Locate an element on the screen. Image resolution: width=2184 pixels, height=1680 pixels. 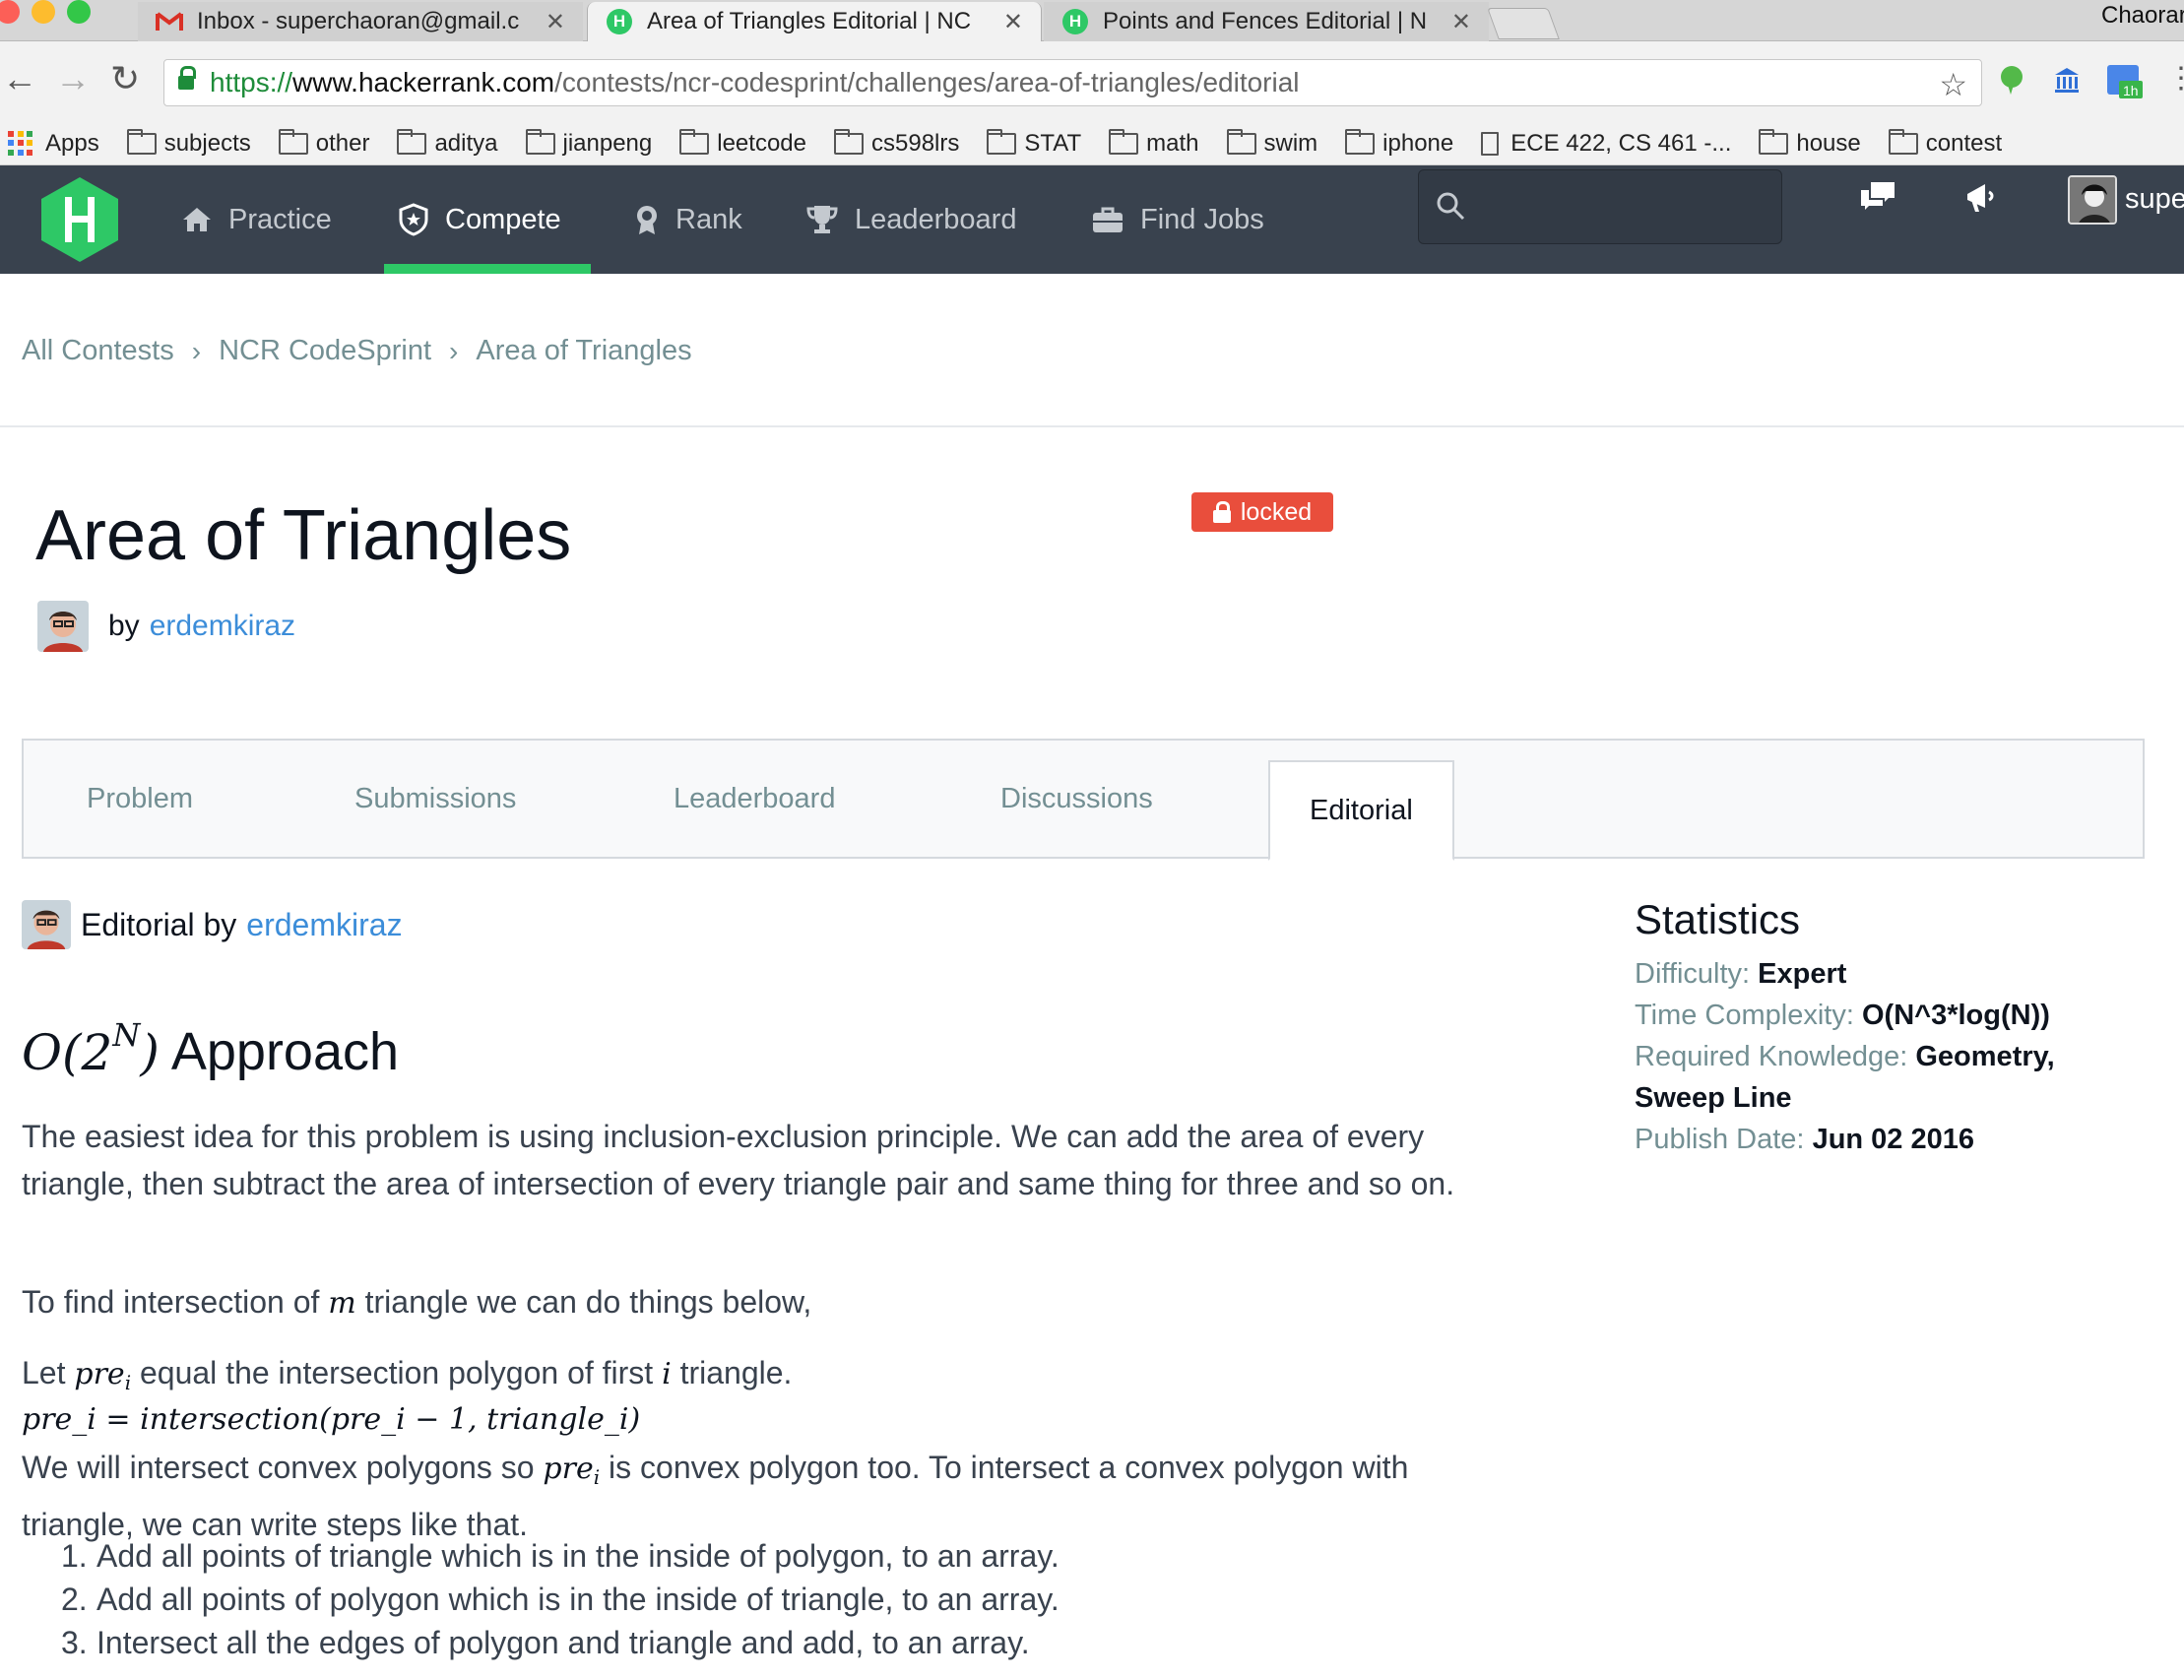
browser-tab-area-of-triangles: H Area of Triangles Editorial | NC ✕ is located at coordinates (814, 21).